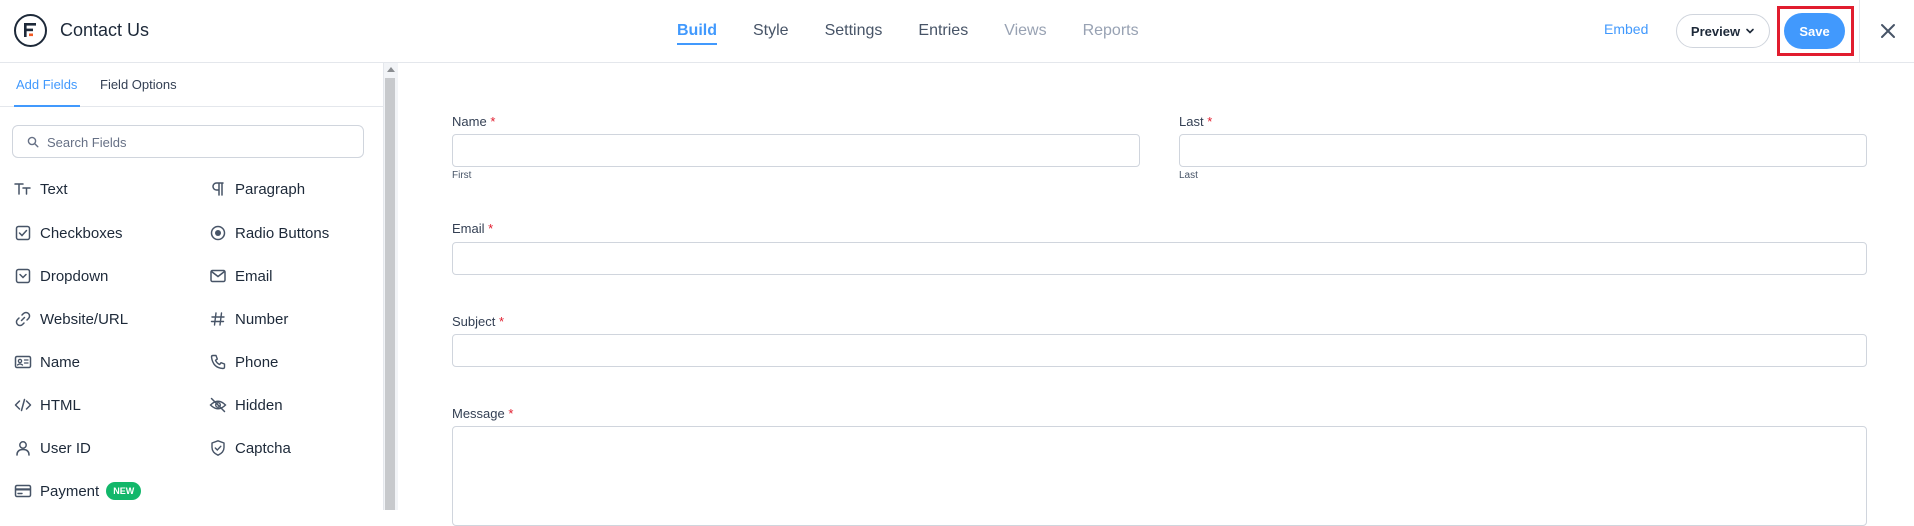 This screenshot has height=526, width=1914. I want to click on new-badge: NEW, so click(124, 491).